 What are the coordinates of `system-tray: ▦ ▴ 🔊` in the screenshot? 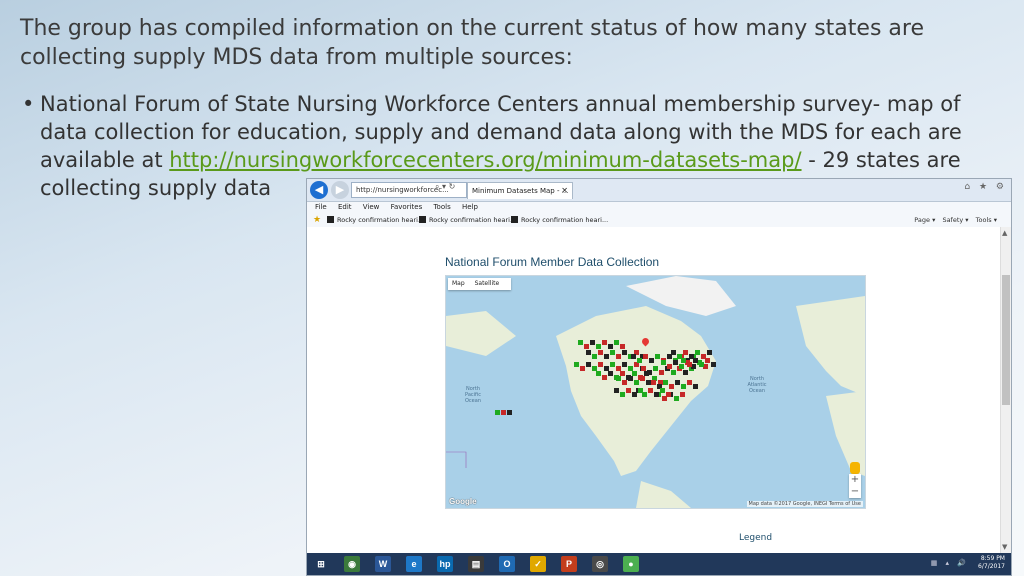 It's located at (950, 563).